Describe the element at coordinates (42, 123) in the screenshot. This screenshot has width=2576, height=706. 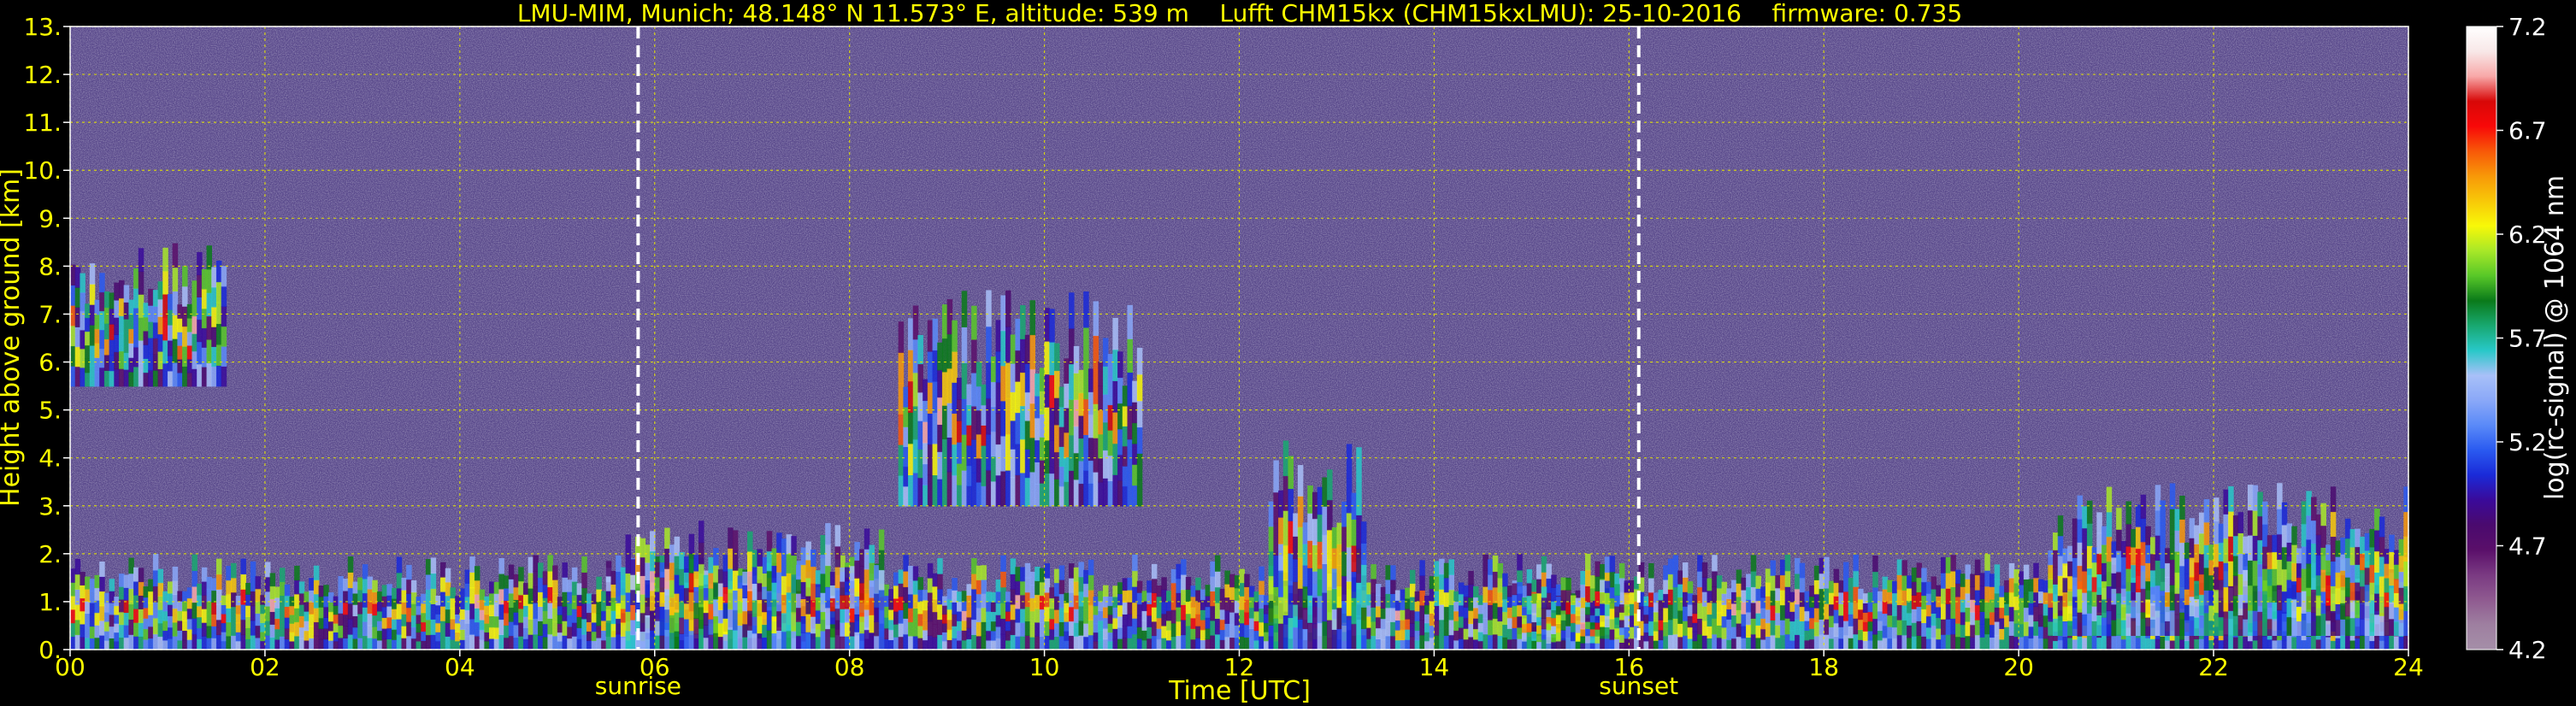
I see `y-tick-label: 11.` at that location.